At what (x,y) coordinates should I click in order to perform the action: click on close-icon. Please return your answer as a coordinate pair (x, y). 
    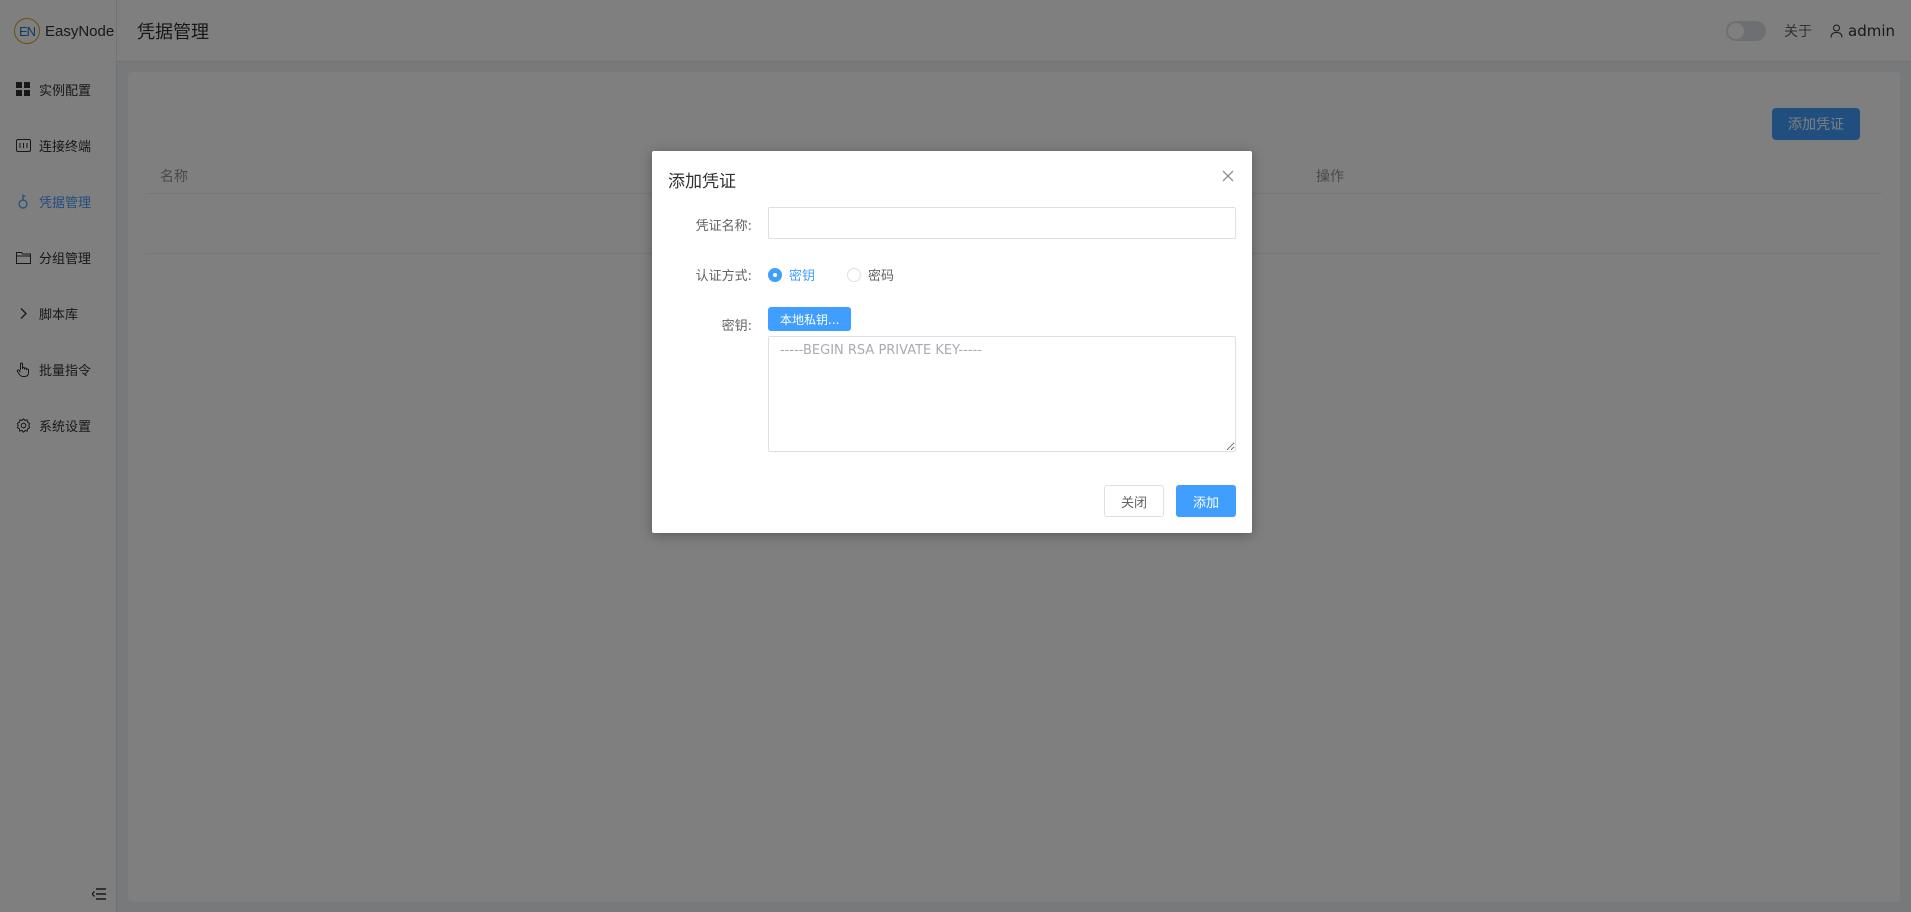
    Looking at the image, I should click on (1229, 174).